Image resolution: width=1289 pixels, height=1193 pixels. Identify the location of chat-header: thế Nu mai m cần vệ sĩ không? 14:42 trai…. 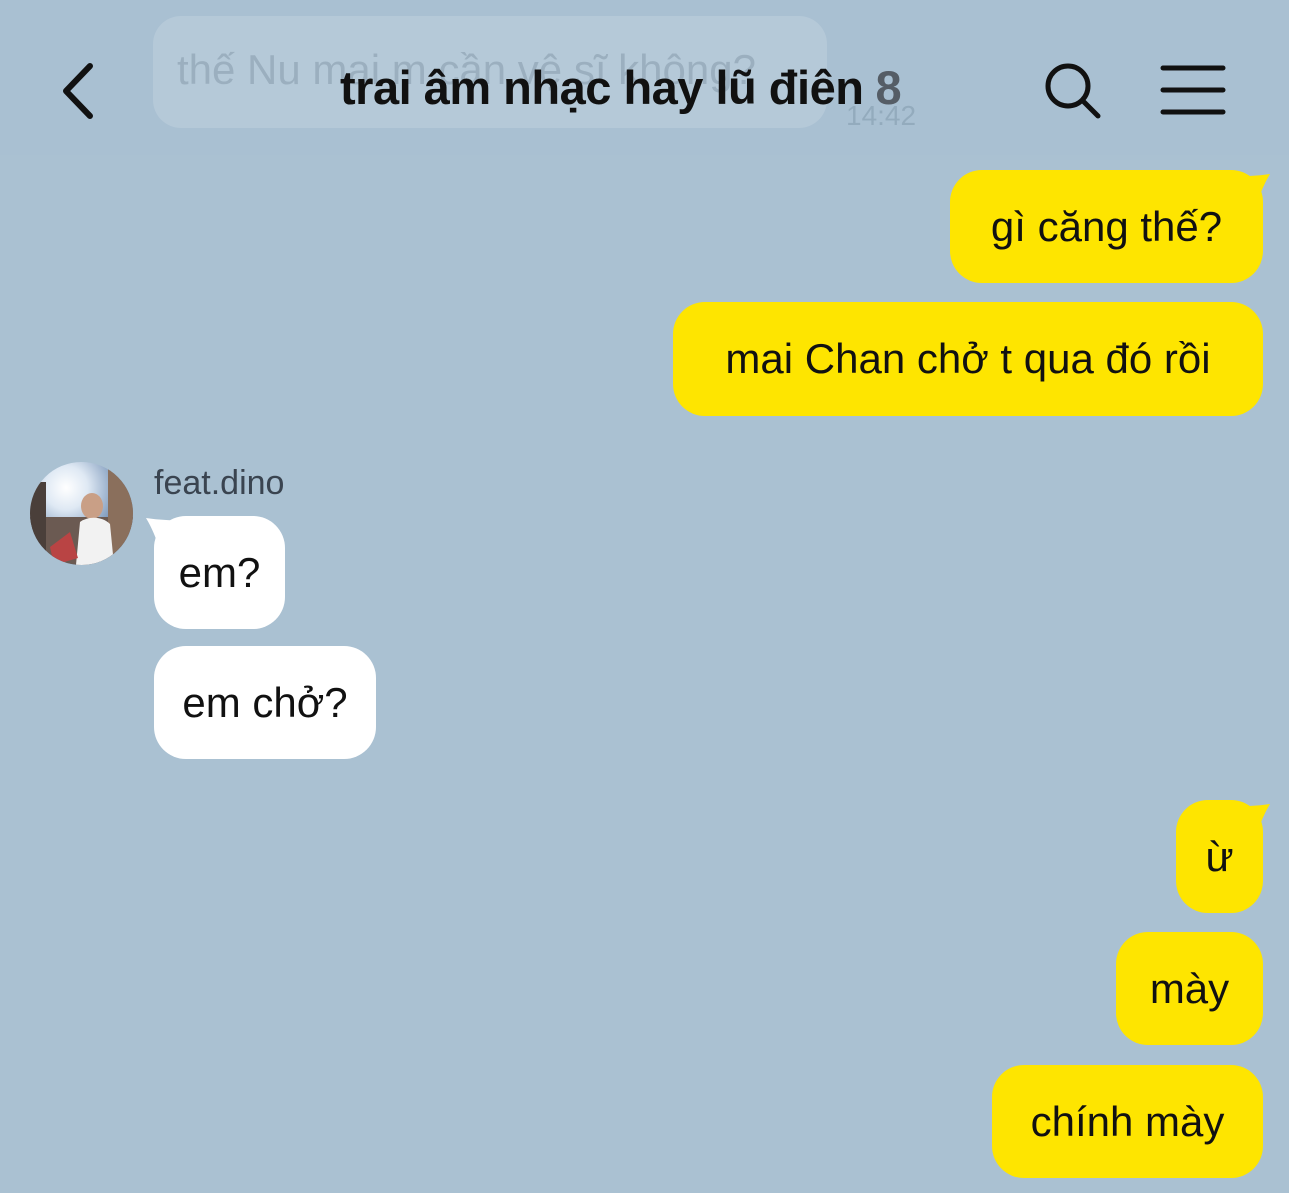
(644, 77).